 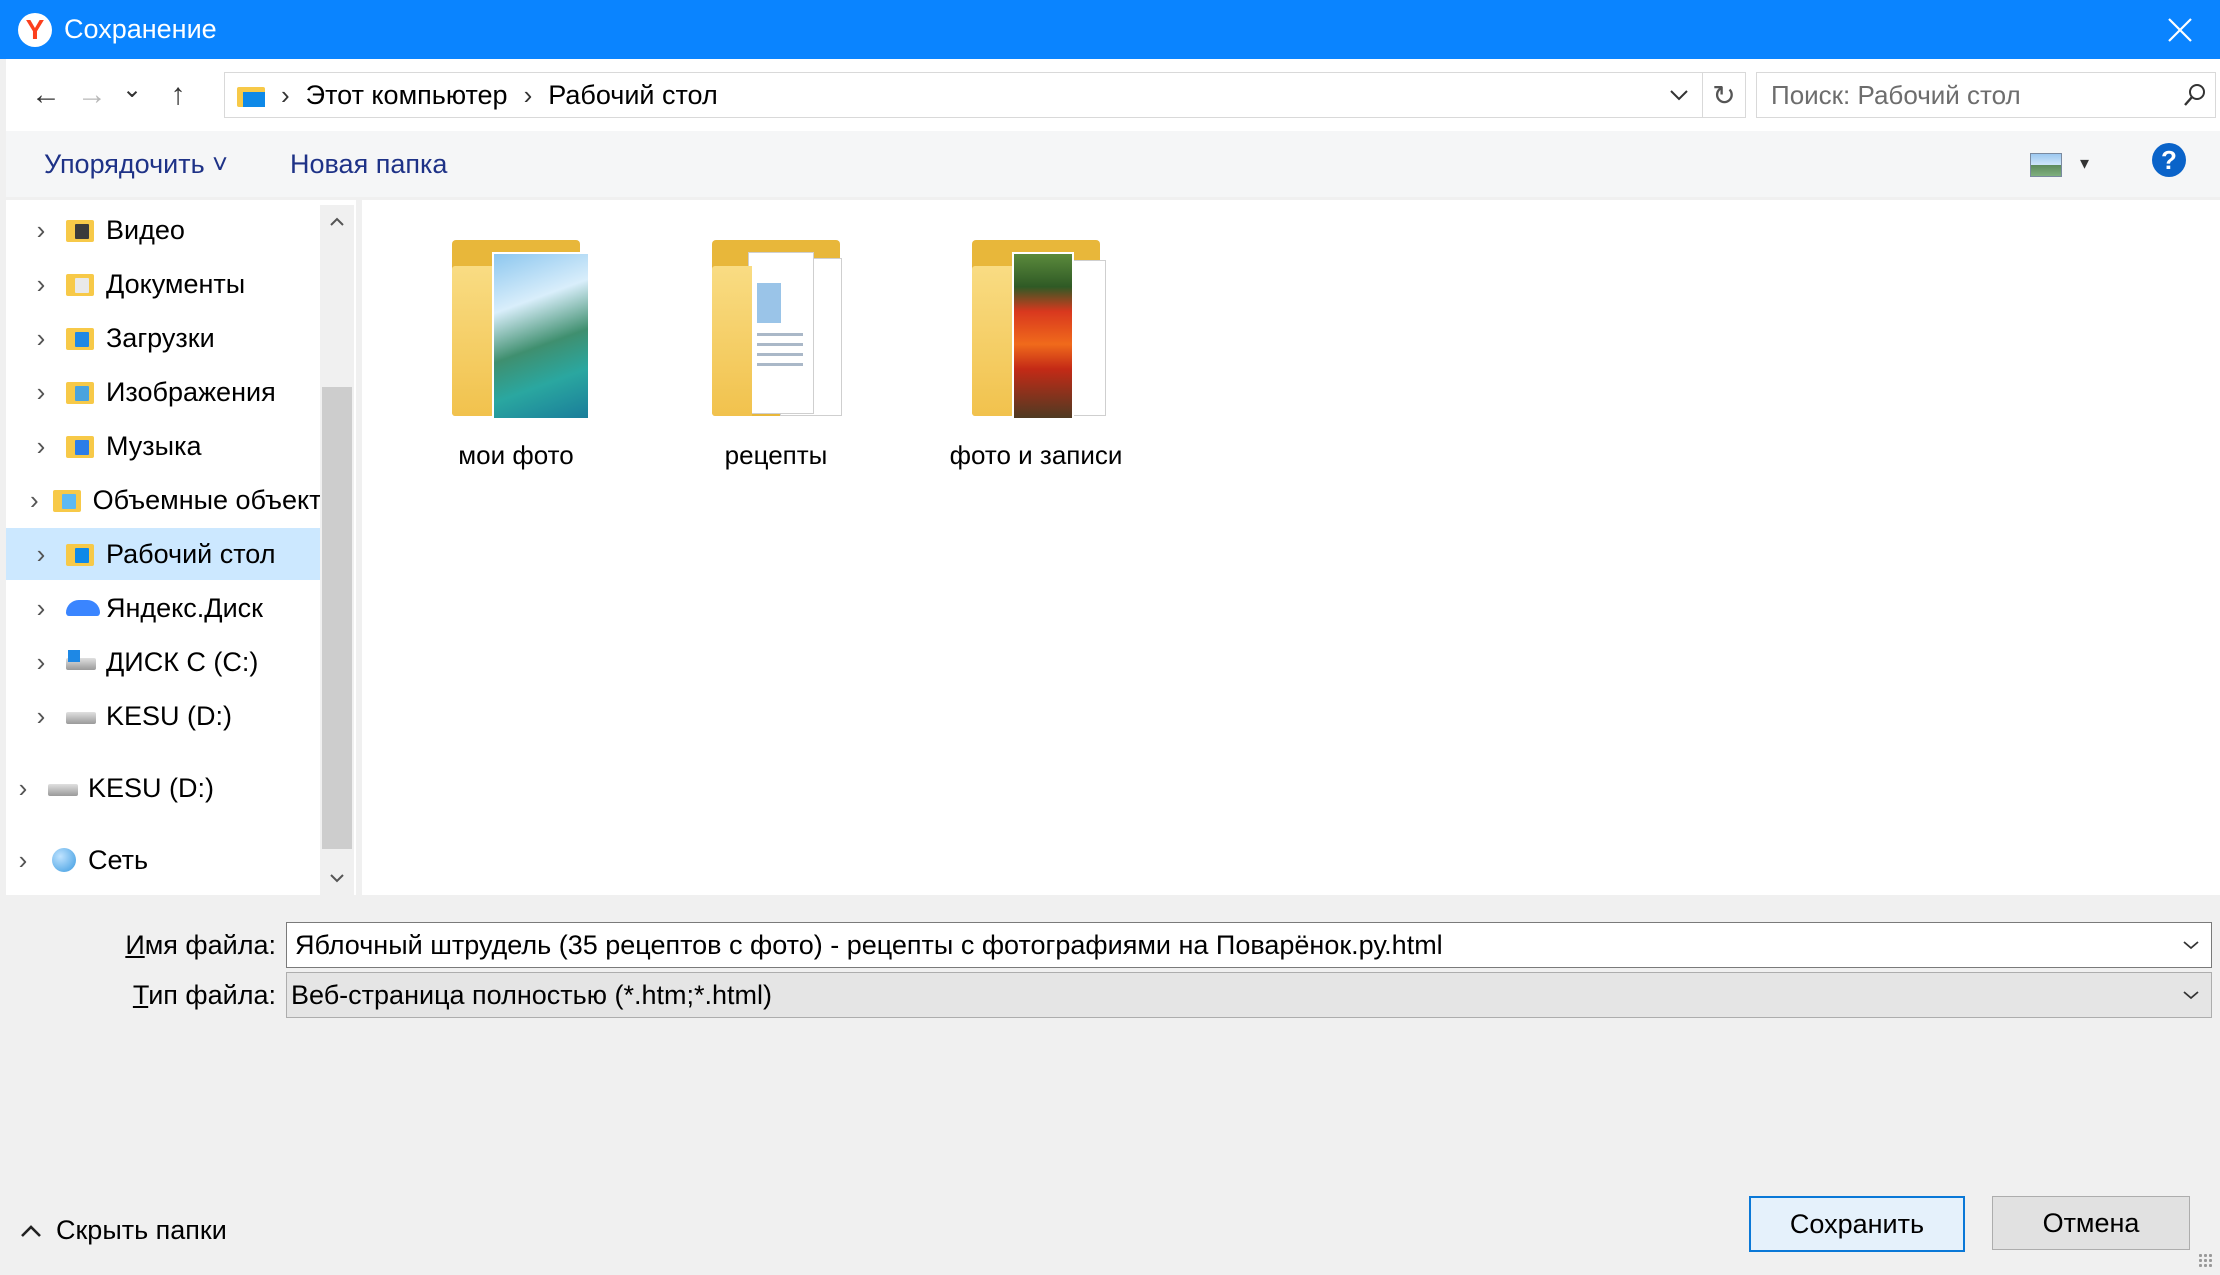 What do you see at coordinates (516, 455) in the screenshot?
I see `folder-name: мои фото` at bounding box center [516, 455].